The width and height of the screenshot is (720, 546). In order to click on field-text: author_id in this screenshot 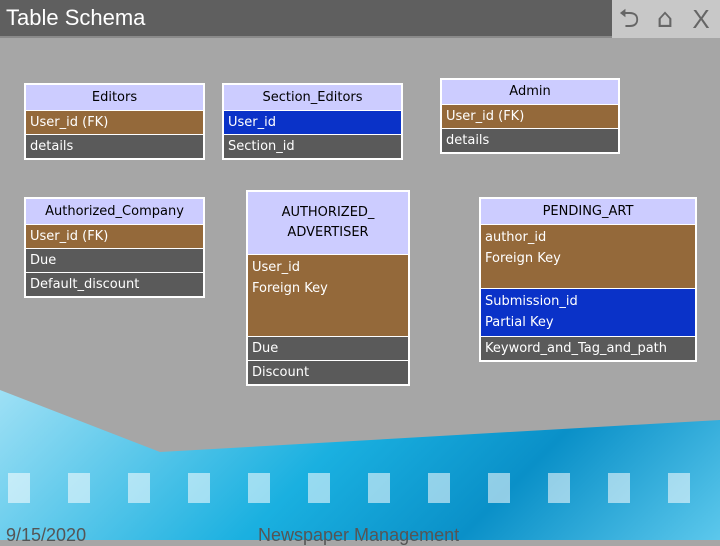, I will do `click(516, 237)`.